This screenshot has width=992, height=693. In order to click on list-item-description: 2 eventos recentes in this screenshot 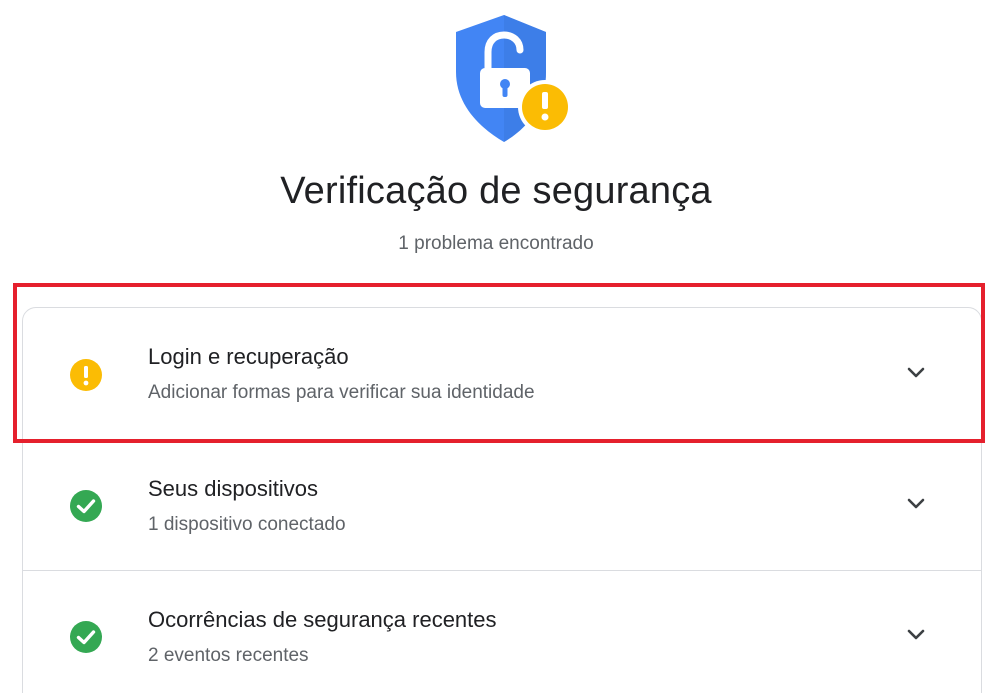, I will do `click(228, 655)`.